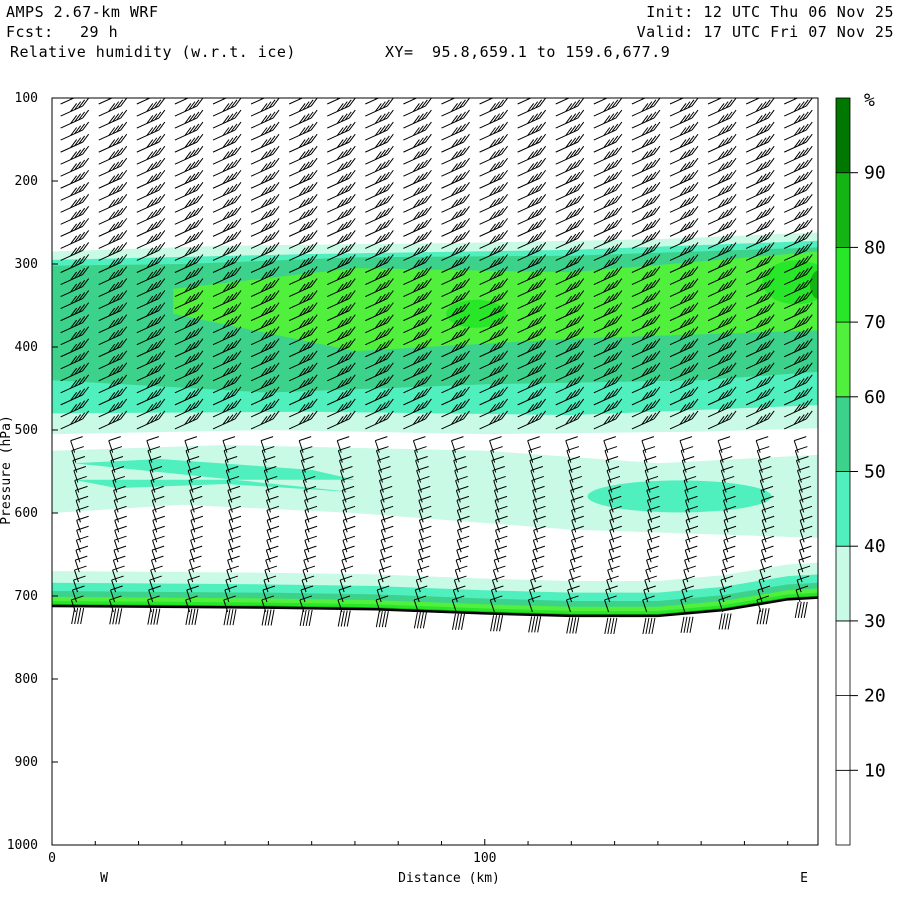  Describe the element at coordinates (104, 878) in the screenshot. I see `west-label: W` at that location.